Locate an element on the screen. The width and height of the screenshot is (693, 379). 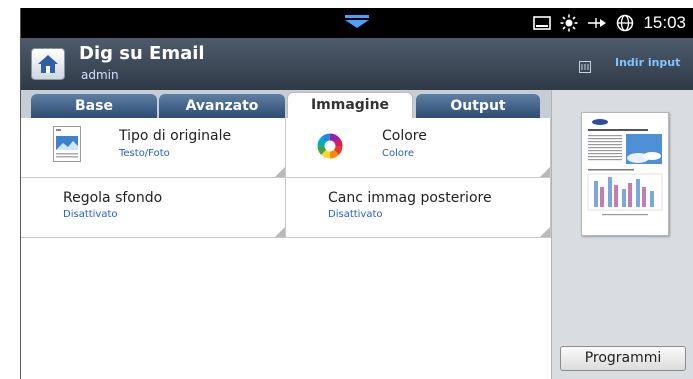
tray-icon is located at coordinates (542, 23).